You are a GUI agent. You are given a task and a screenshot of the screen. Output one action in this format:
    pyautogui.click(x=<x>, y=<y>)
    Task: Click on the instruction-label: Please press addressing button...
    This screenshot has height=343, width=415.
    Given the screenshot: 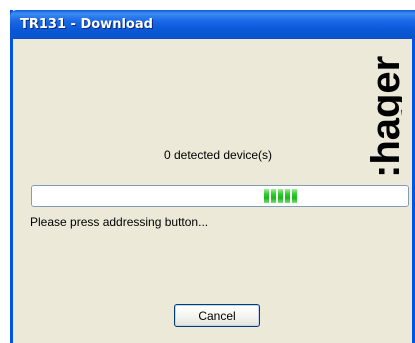 What is the action you would take?
    pyautogui.click(x=119, y=222)
    